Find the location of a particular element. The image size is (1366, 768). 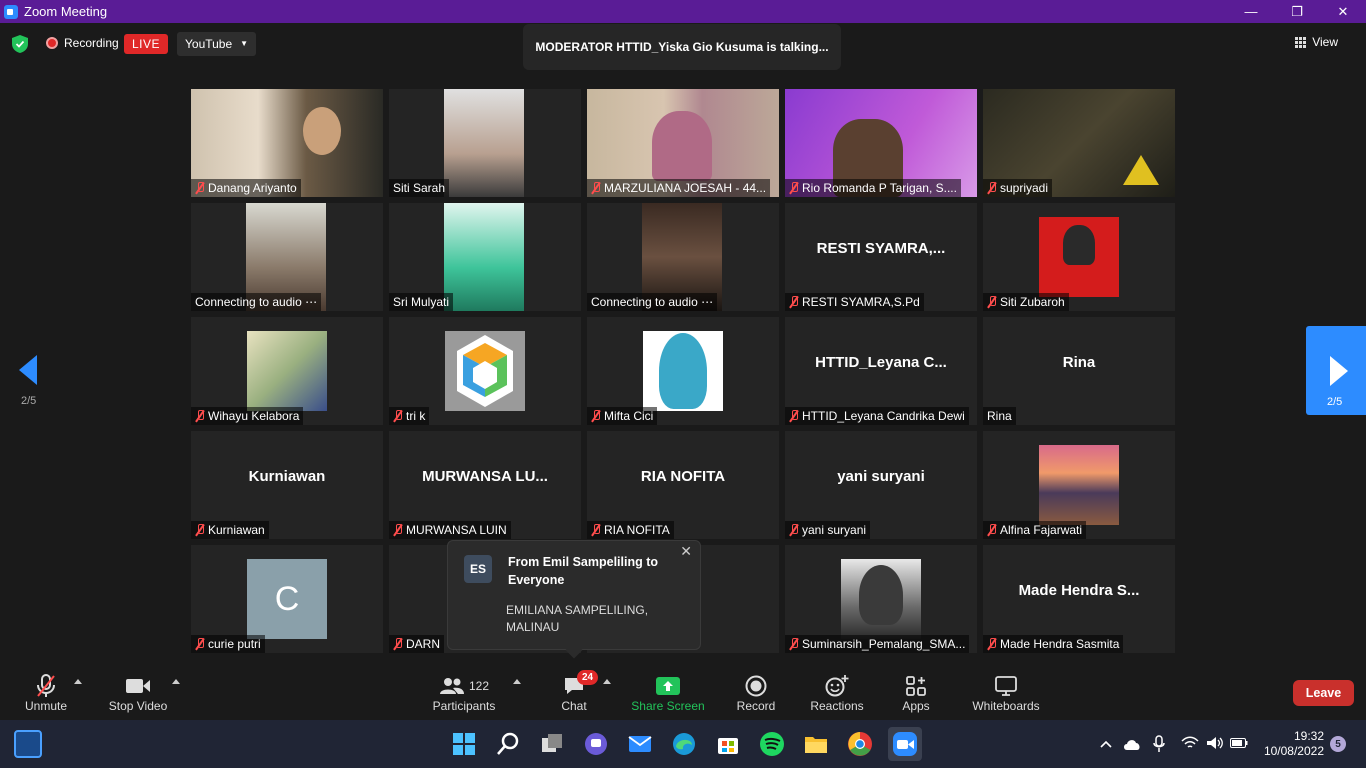

arrow-left-icon is located at coordinates (28, 370).